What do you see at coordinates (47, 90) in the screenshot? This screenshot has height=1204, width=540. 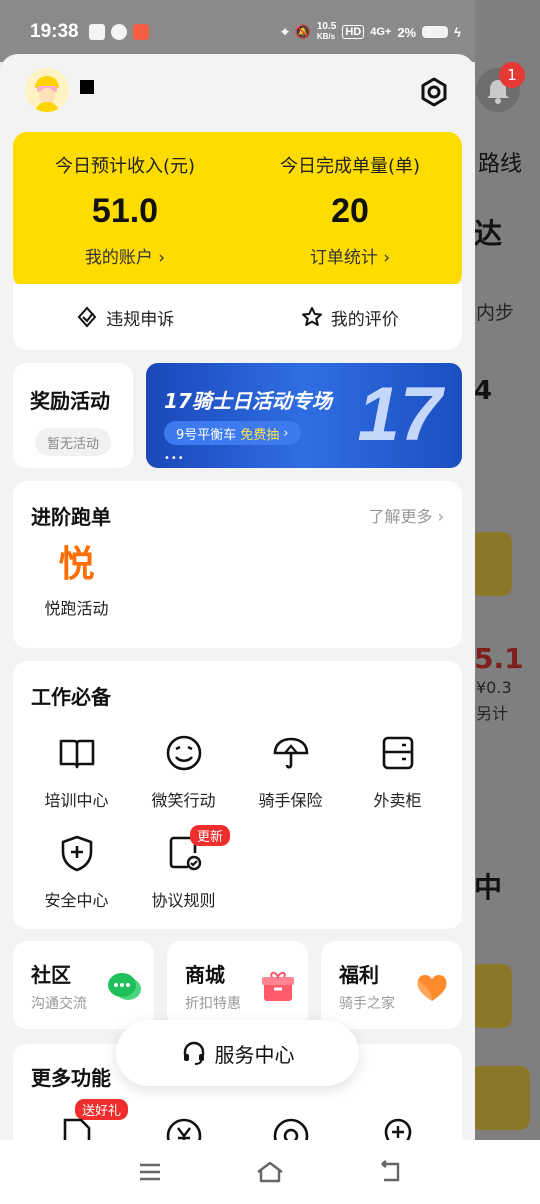 I see `avatar` at bounding box center [47, 90].